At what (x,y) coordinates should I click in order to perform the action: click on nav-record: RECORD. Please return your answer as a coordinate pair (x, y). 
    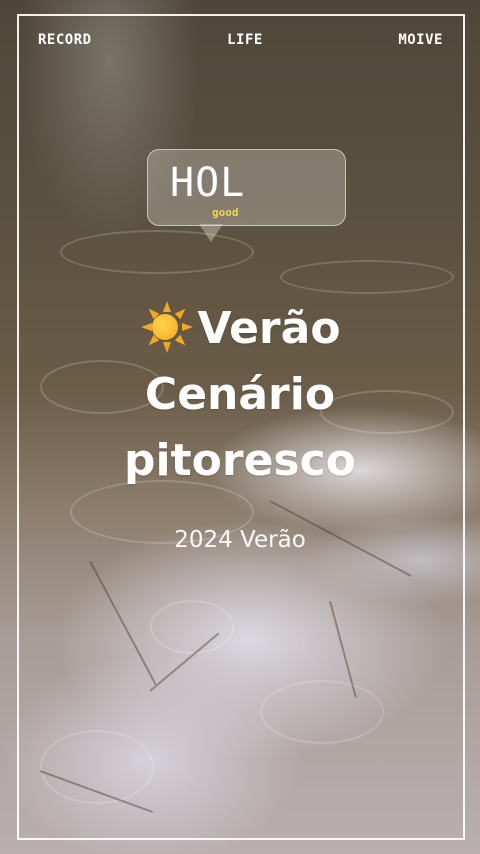
    Looking at the image, I should click on (65, 40).